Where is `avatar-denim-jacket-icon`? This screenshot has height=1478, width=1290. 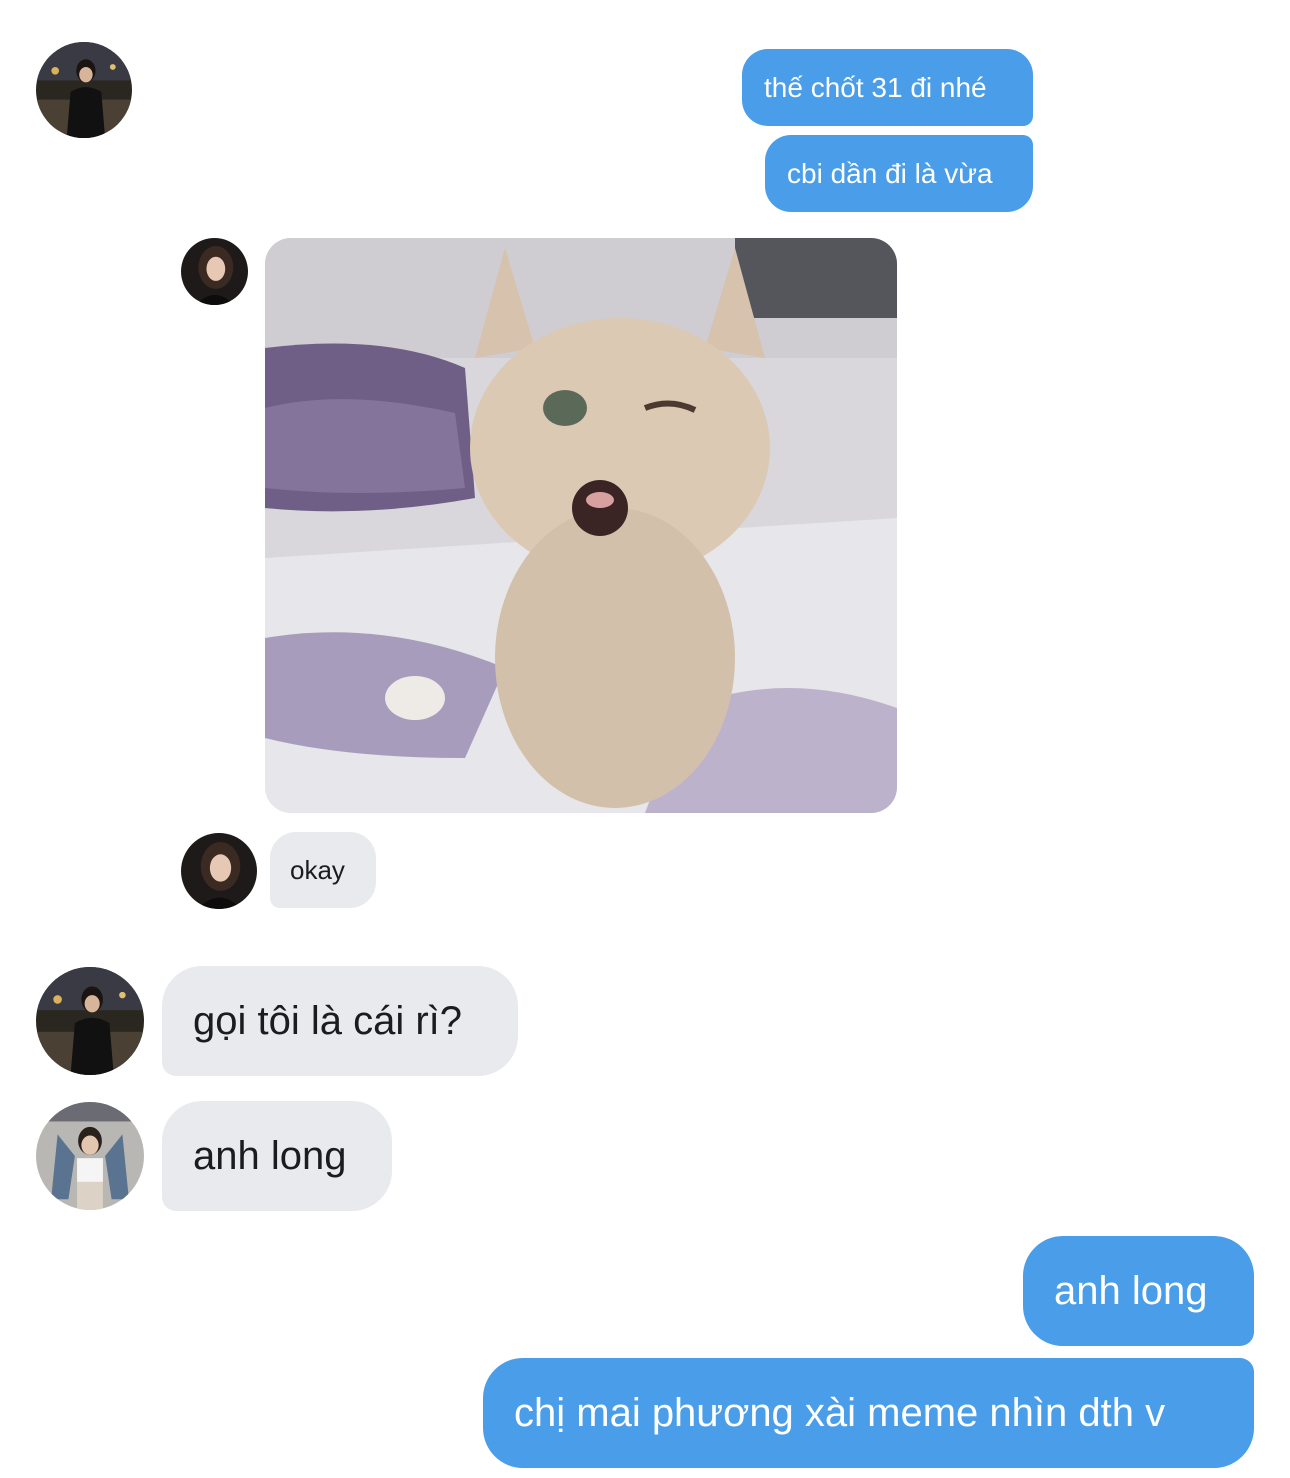 avatar-denim-jacket-icon is located at coordinates (90, 1156).